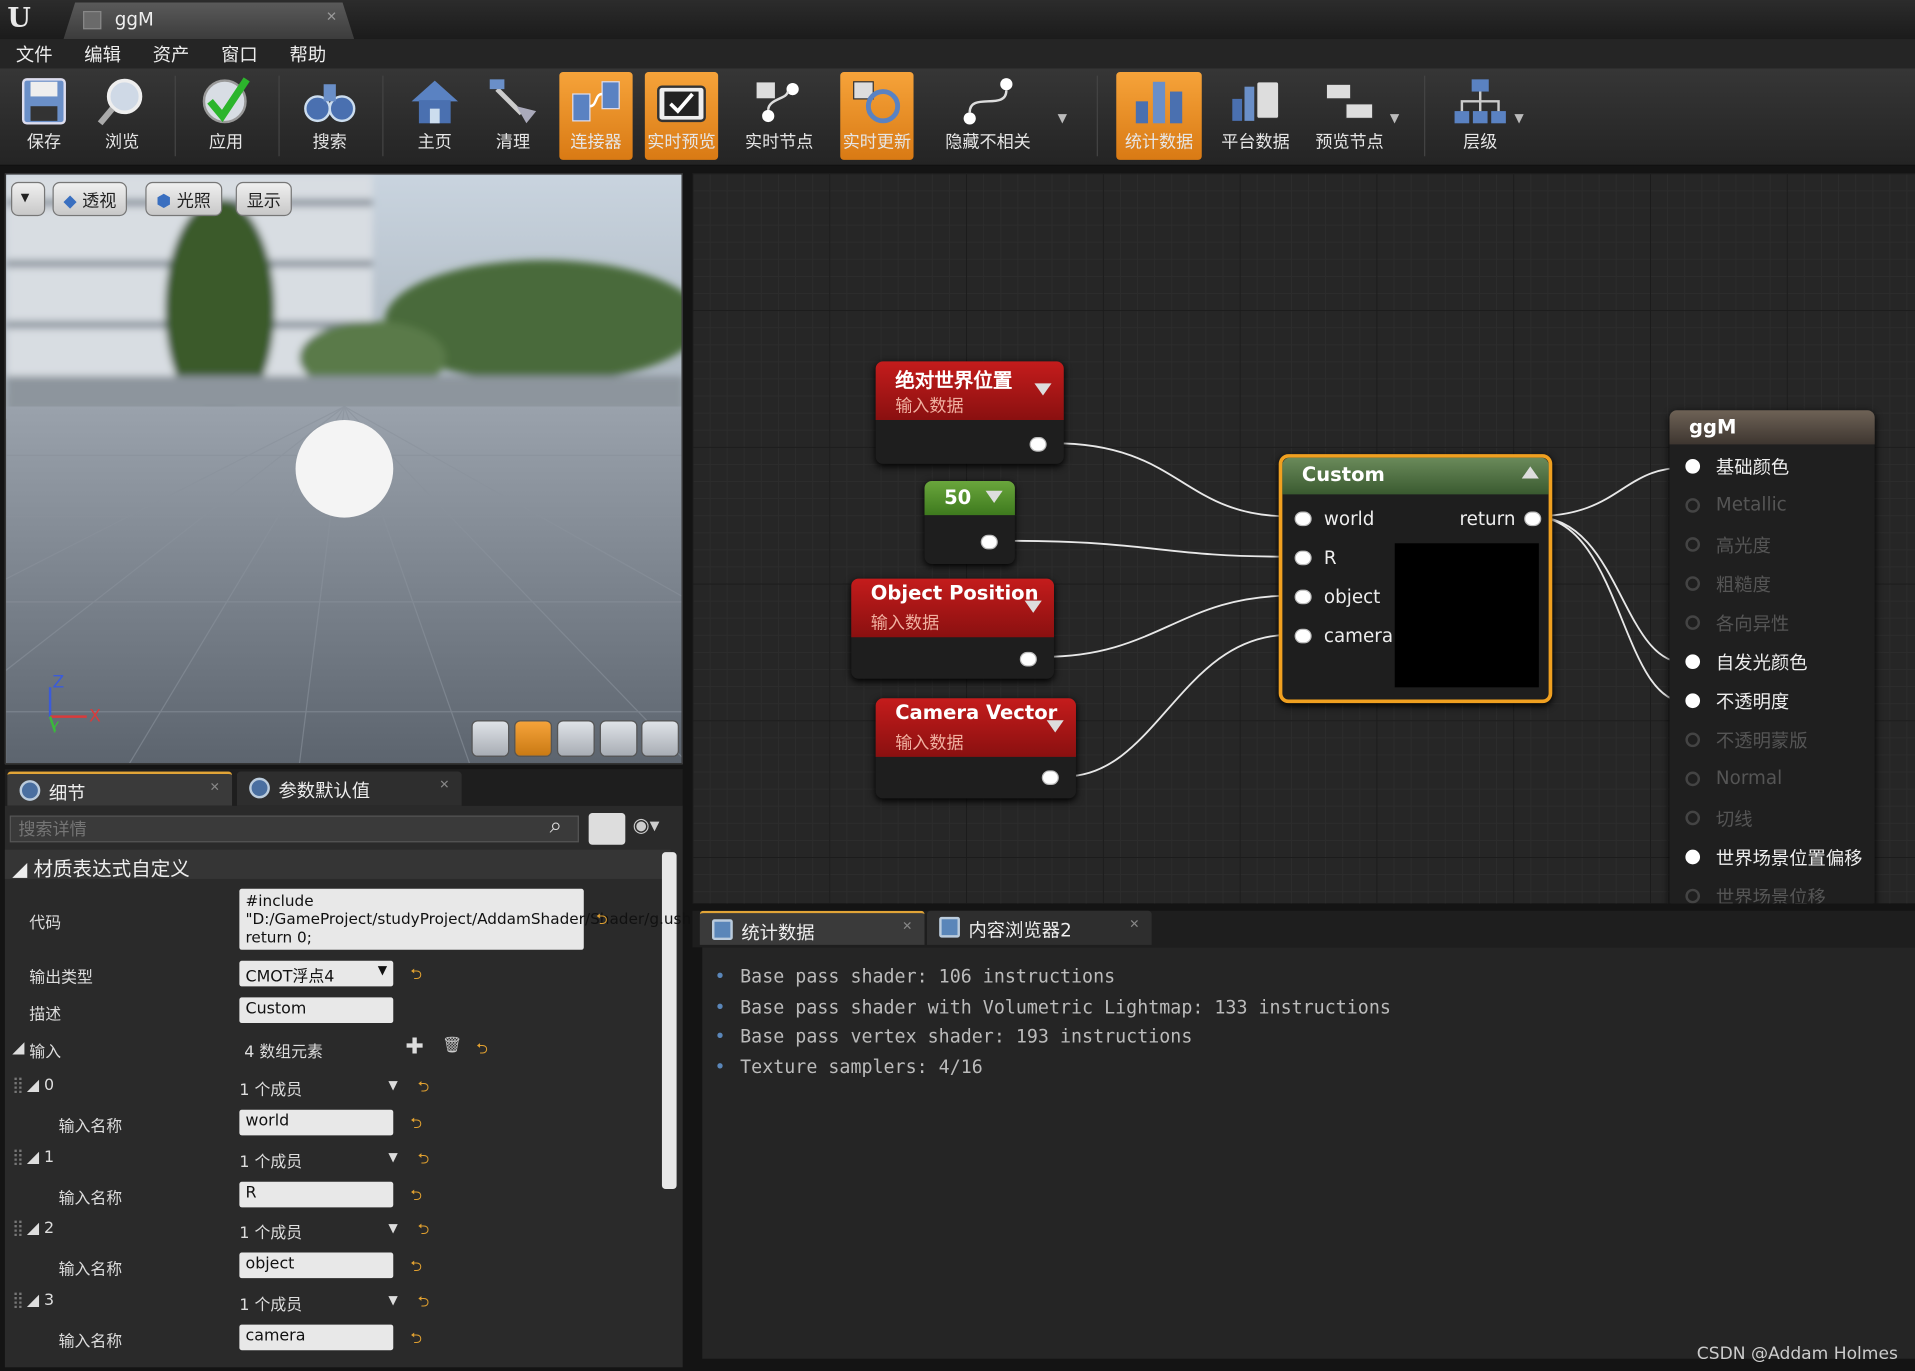 The width and height of the screenshot is (1915, 1371). I want to click on search-button: 搜索, so click(329, 116).